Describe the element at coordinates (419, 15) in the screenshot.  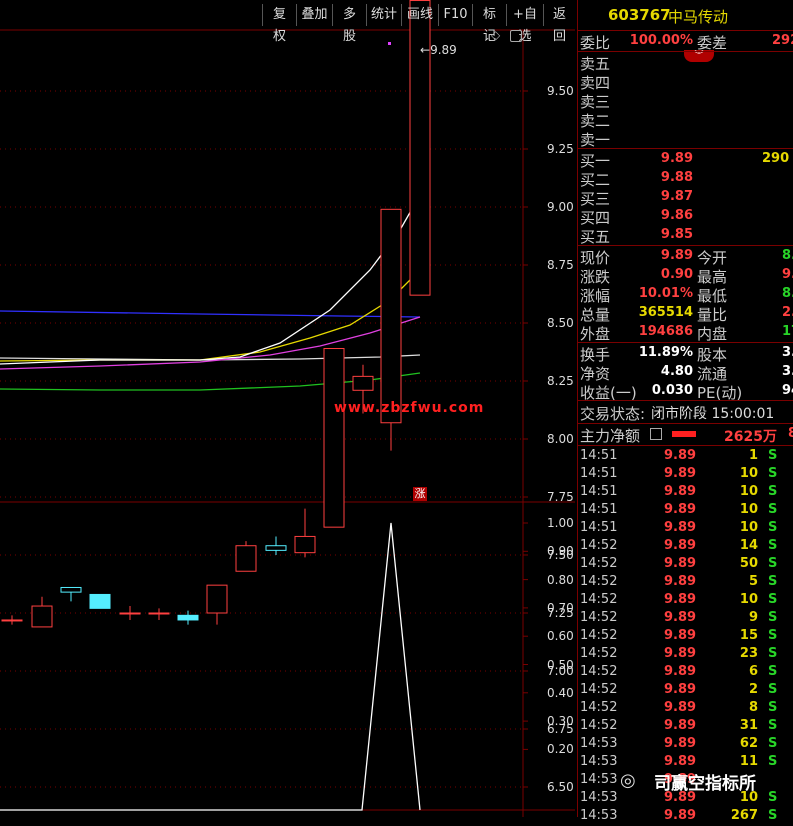
I see `toolbar-button-4: 画线` at that location.